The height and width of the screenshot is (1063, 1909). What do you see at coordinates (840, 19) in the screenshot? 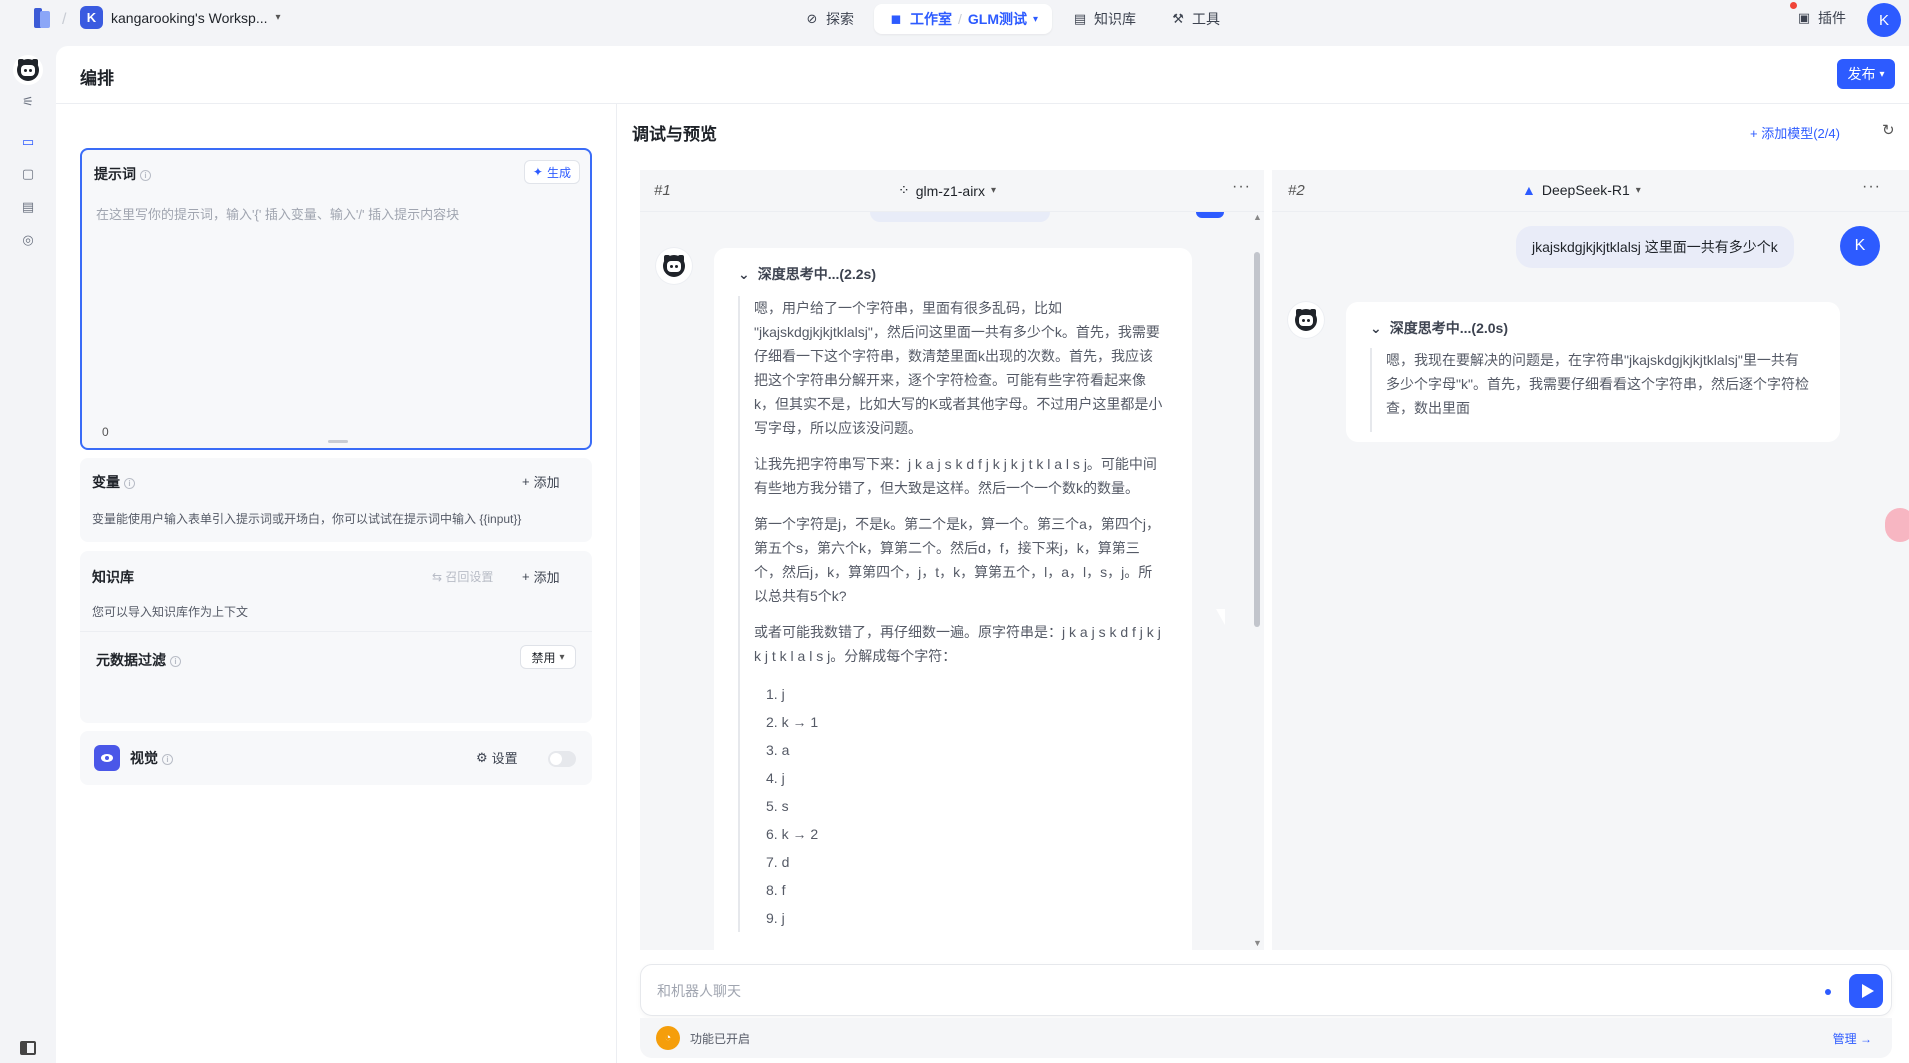
I see `nav-explore-label: 探索` at bounding box center [840, 19].